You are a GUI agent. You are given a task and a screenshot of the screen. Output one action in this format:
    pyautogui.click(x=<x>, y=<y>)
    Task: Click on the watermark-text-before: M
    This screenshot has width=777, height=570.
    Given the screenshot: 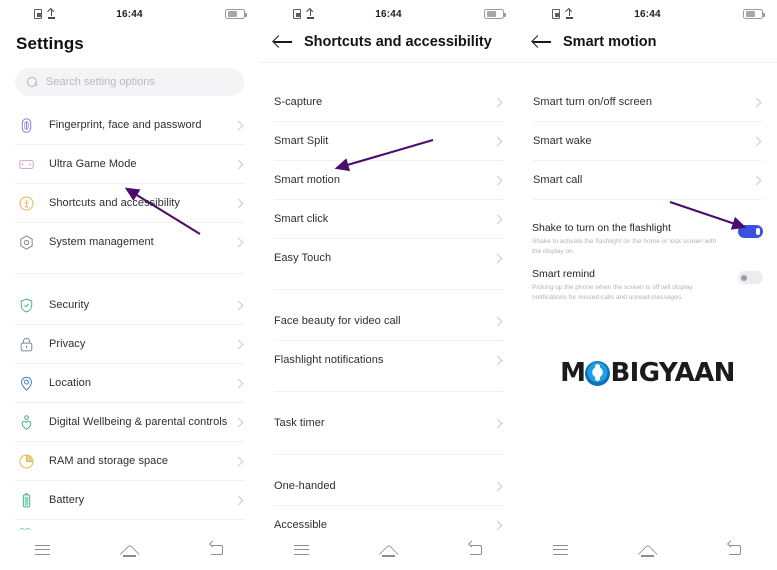 What is the action you would take?
    pyautogui.click(x=573, y=373)
    